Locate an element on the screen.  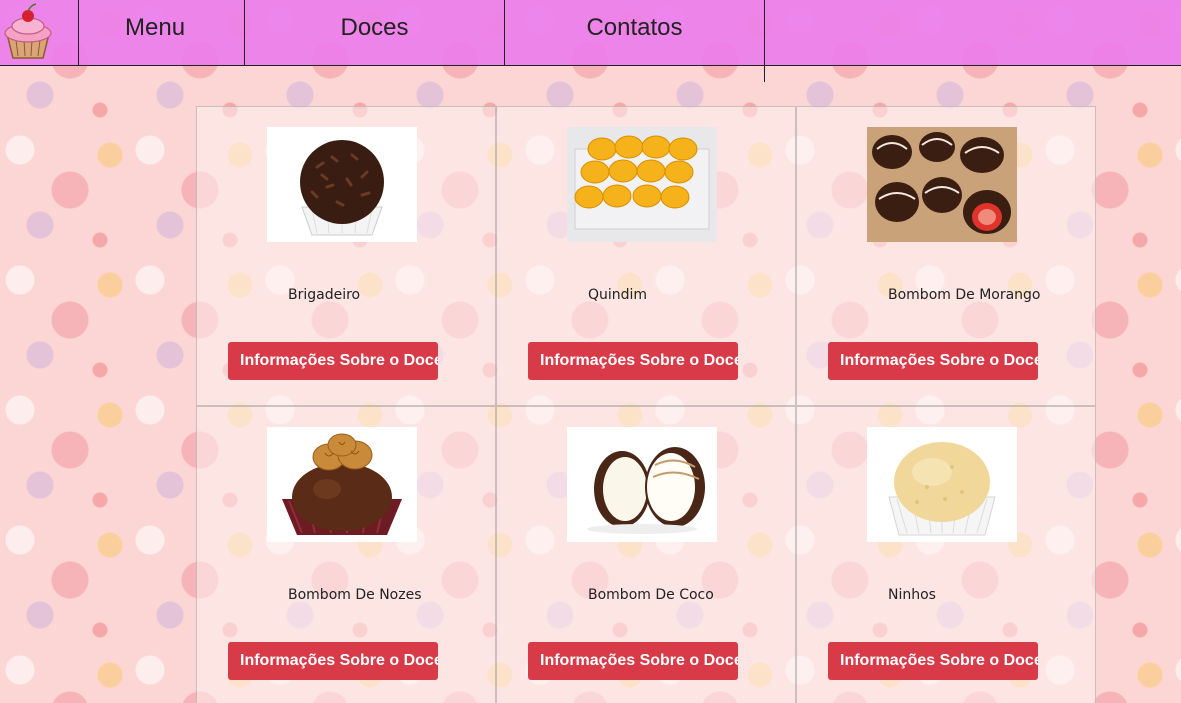
brigadeiro-image is located at coordinates (342, 184).